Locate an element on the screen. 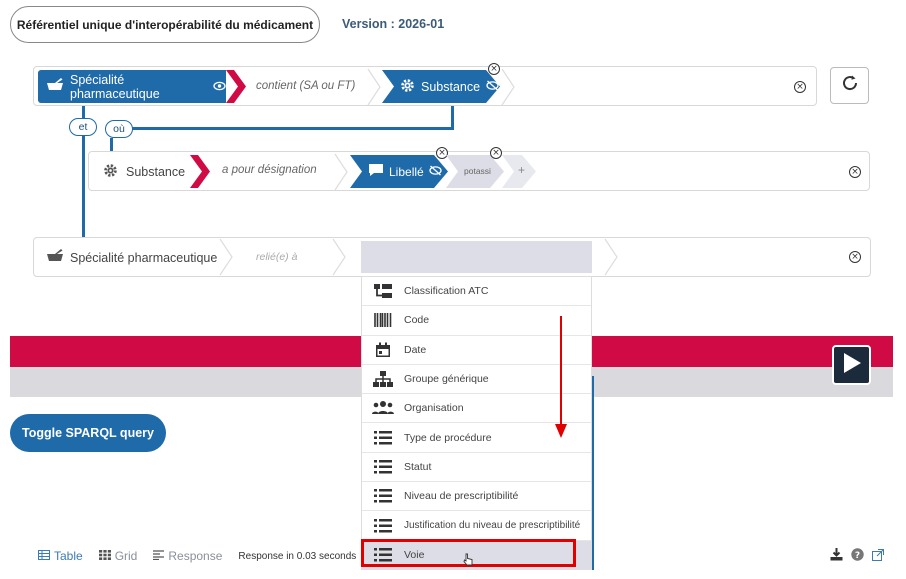 The height and width of the screenshot is (579, 906). tab-response: Response is located at coordinates (187, 556).